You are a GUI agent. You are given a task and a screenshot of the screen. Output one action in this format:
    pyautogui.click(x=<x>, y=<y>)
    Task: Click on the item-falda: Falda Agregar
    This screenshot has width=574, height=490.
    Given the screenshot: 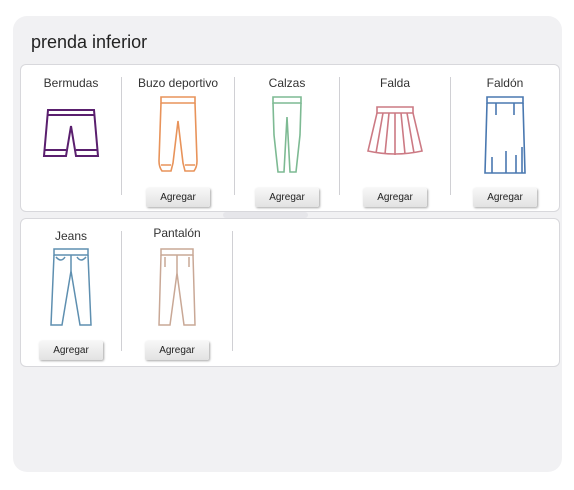 What is the action you would take?
    pyautogui.click(x=395, y=138)
    